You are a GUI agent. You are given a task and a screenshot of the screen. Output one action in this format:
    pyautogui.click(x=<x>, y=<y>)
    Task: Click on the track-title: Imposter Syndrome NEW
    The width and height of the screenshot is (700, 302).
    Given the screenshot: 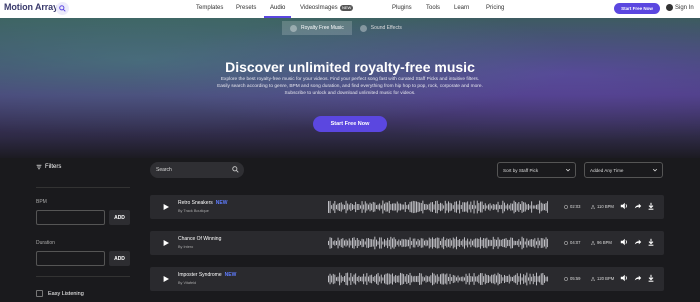 What is the action you would take?
    pyautogui.click(x=207, y=275)
    